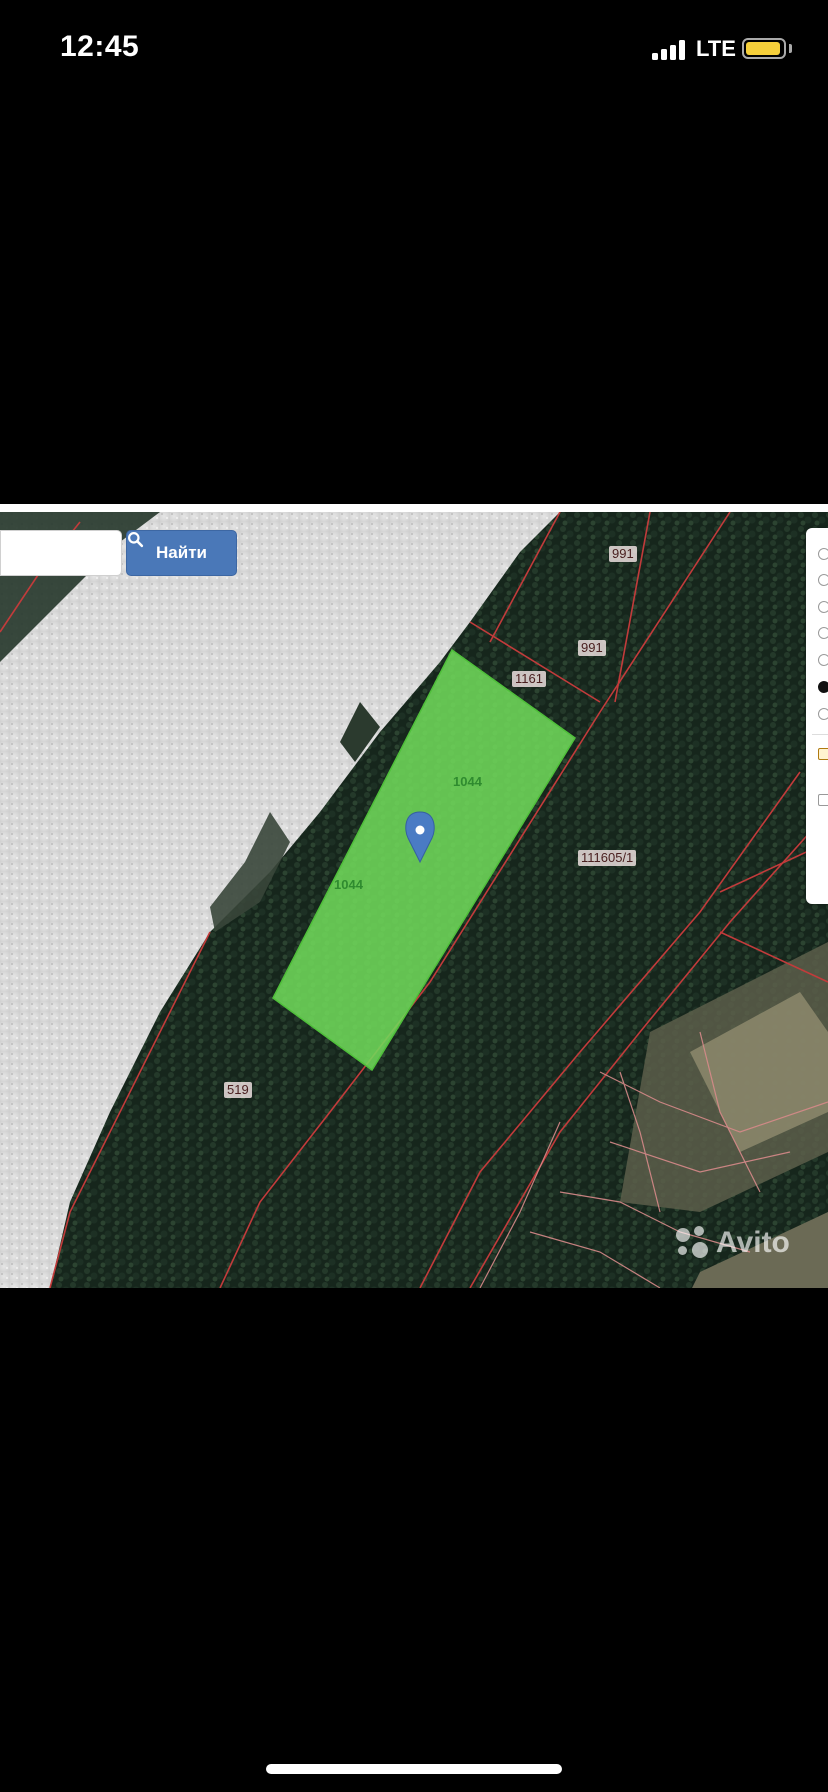 The width and height of the screenshot is (828, 1792). Describe the element at coordinates (414, 1769) in the screenshot. I see `home-indicator` at that location.